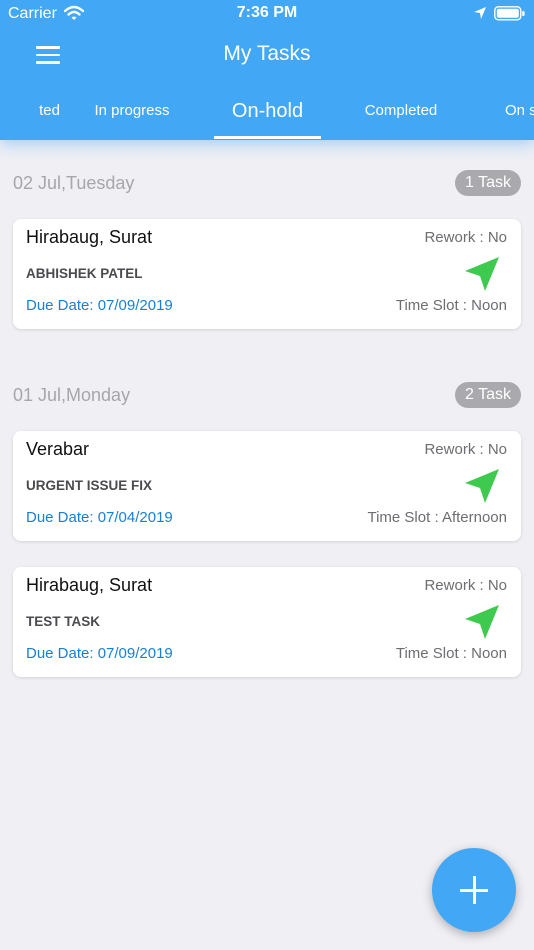 This screenshot has width=534, height=950. What do you see at coordinates (58, 449) in the screenshot?
I see `task-location: Verabar` at bounding box center [58, 449].